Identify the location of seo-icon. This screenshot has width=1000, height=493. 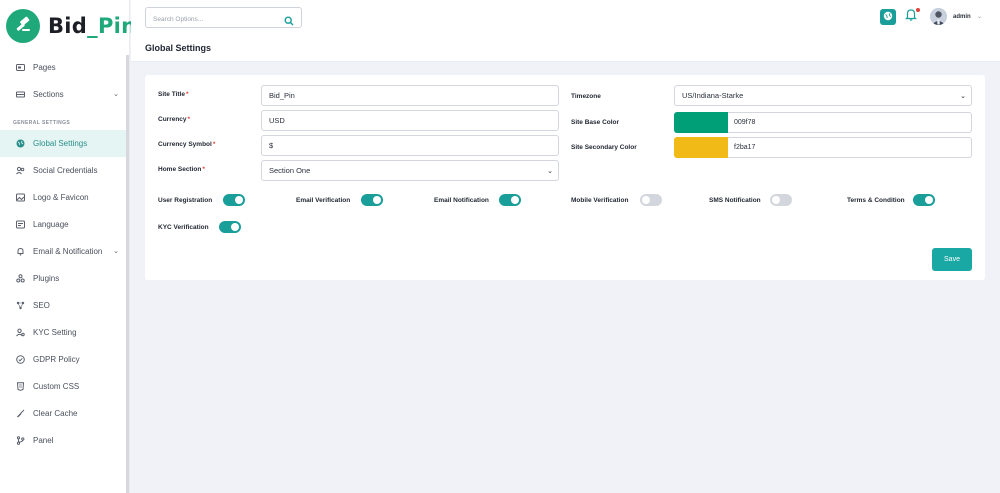
(20, 305).